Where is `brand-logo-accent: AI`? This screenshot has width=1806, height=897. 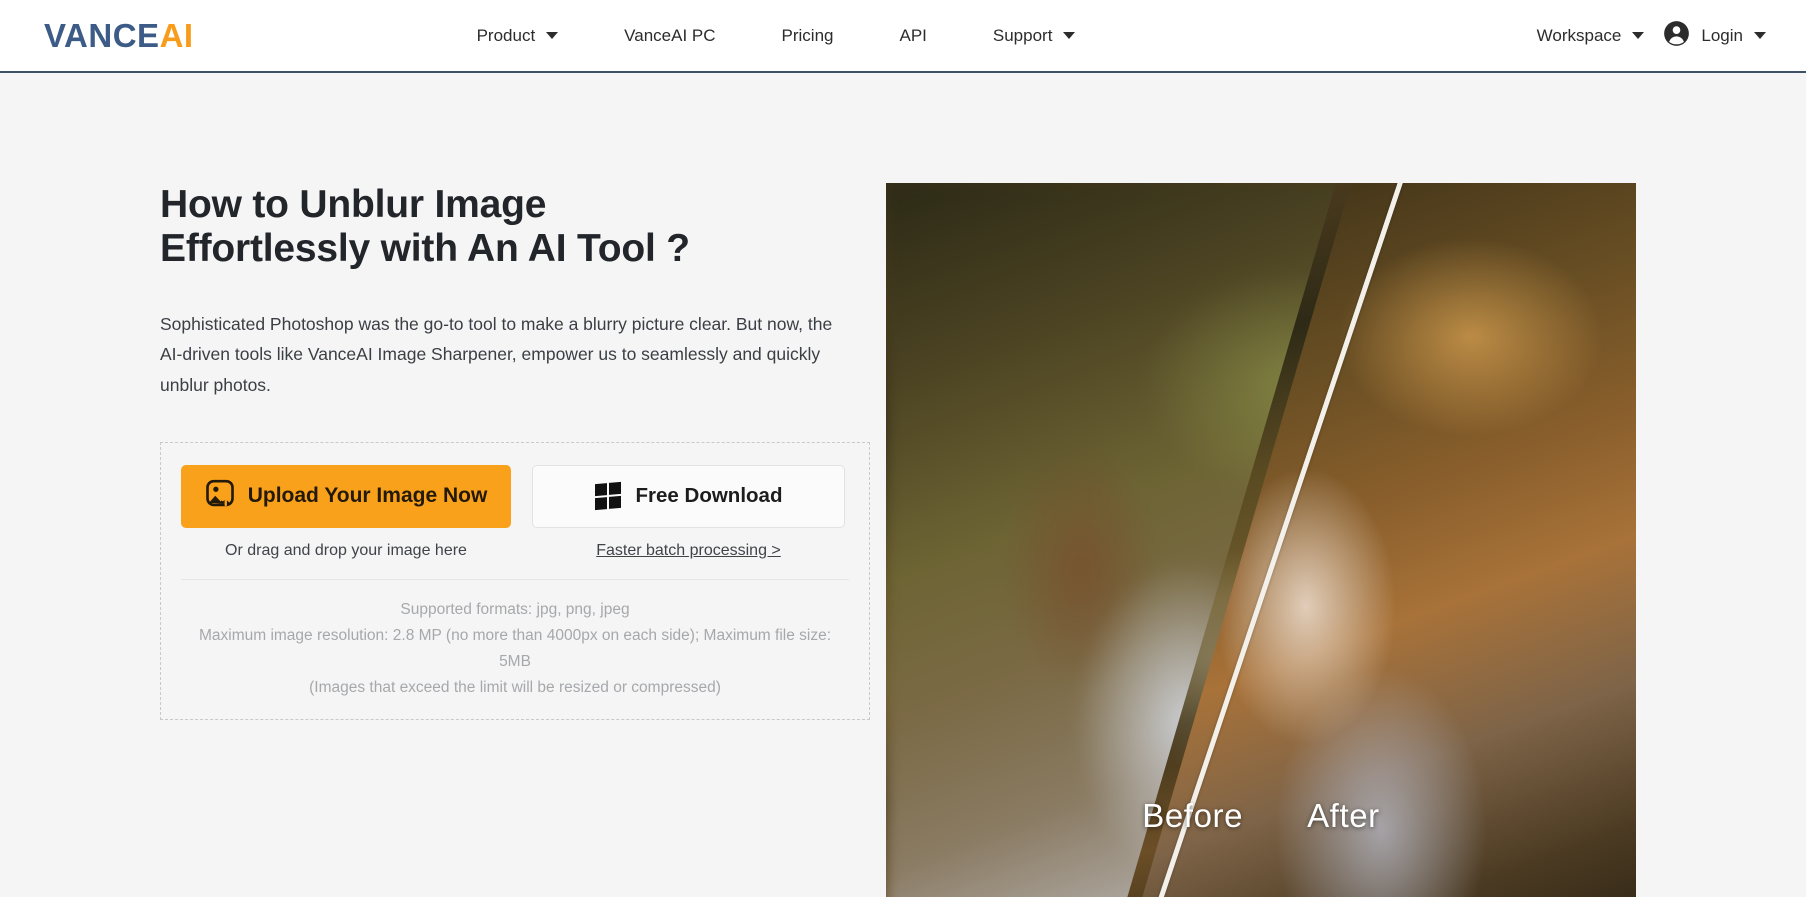 brand-logo-accent: AI is located at coordinates (176, 35).